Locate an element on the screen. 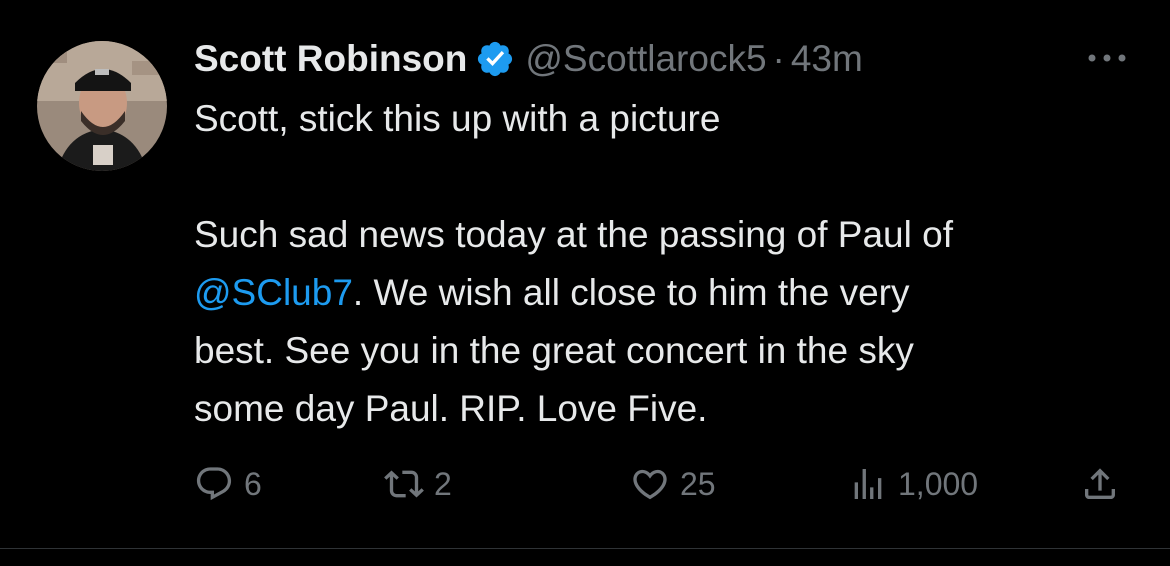 This screenshot has height=566, width=1170. divider is located at coordinates (585, 548).